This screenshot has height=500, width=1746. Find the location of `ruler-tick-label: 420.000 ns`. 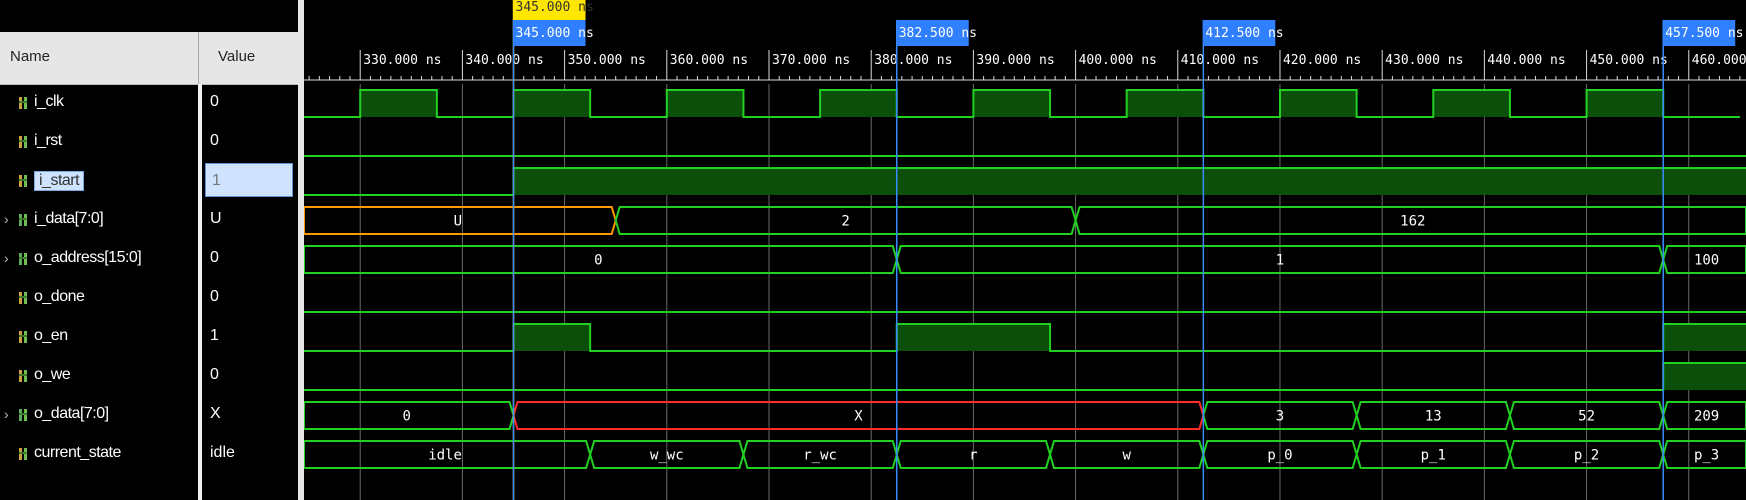

ruler-tick-label: 420.000 ns is located at coordinates (1322, 60).